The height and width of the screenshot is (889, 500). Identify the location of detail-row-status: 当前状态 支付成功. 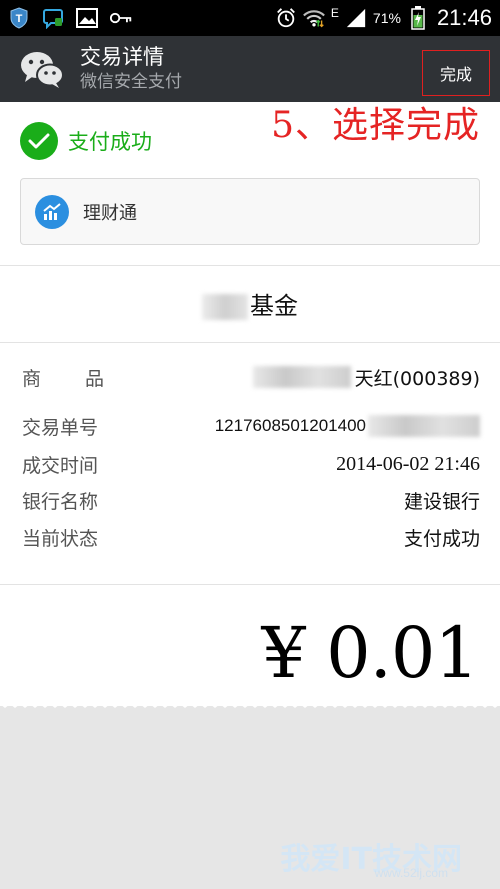
(251, 537).